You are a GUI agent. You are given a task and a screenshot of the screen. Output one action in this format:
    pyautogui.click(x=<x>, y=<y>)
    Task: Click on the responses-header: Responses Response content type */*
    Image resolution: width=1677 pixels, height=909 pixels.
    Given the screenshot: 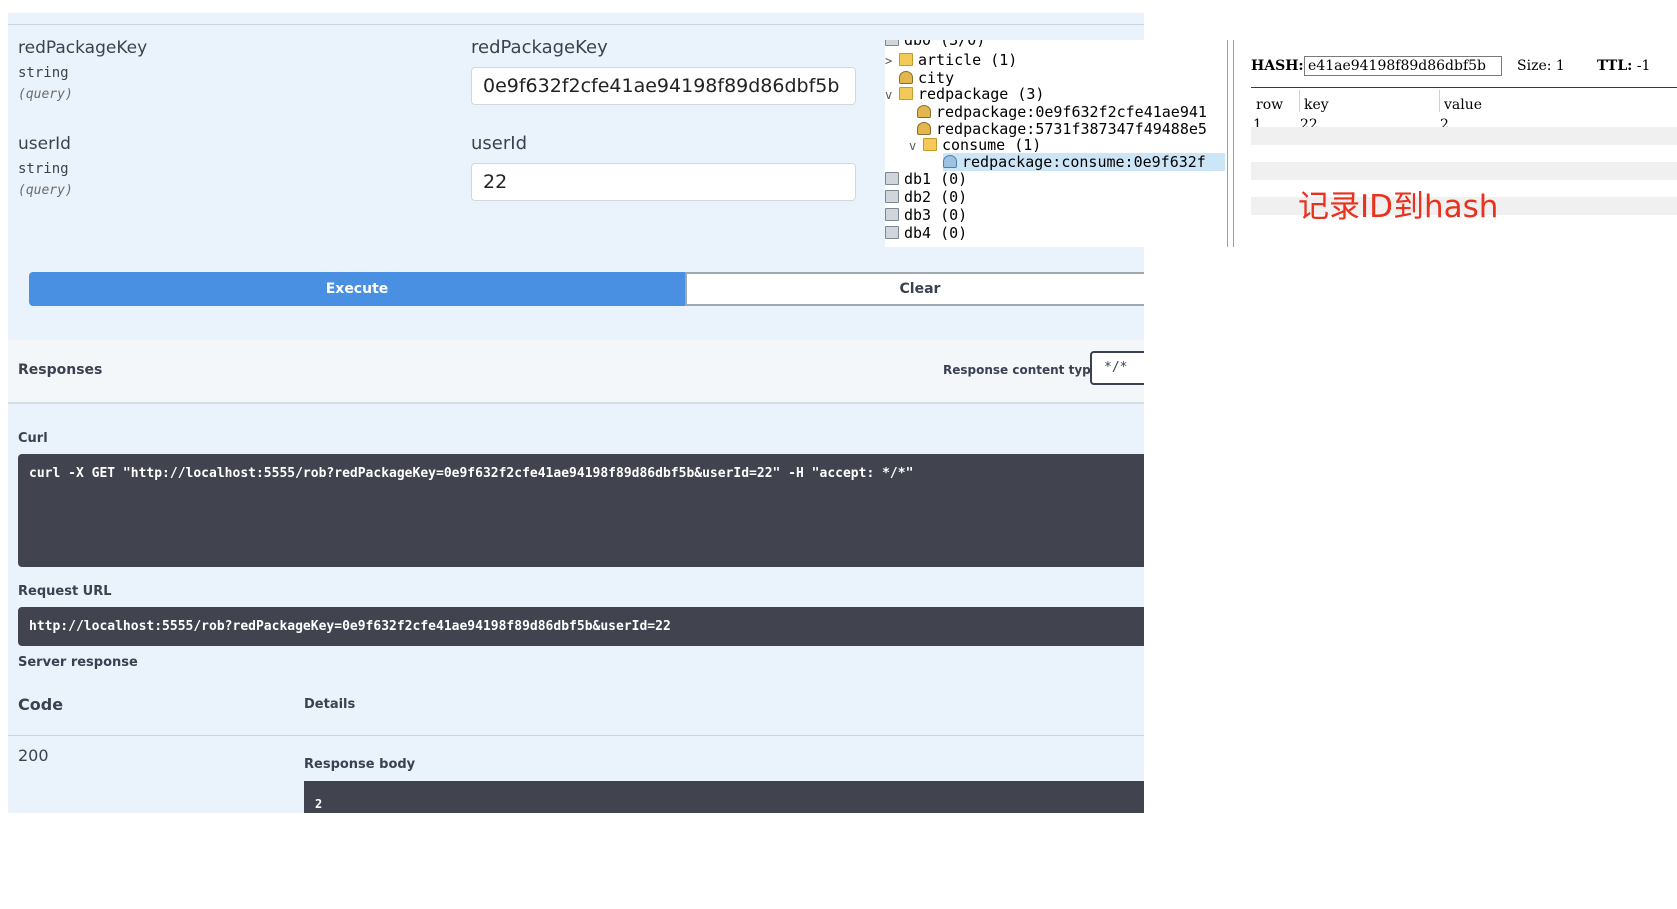 What is the action you would take?
    pyautogui.click(x=576, y=372)
    